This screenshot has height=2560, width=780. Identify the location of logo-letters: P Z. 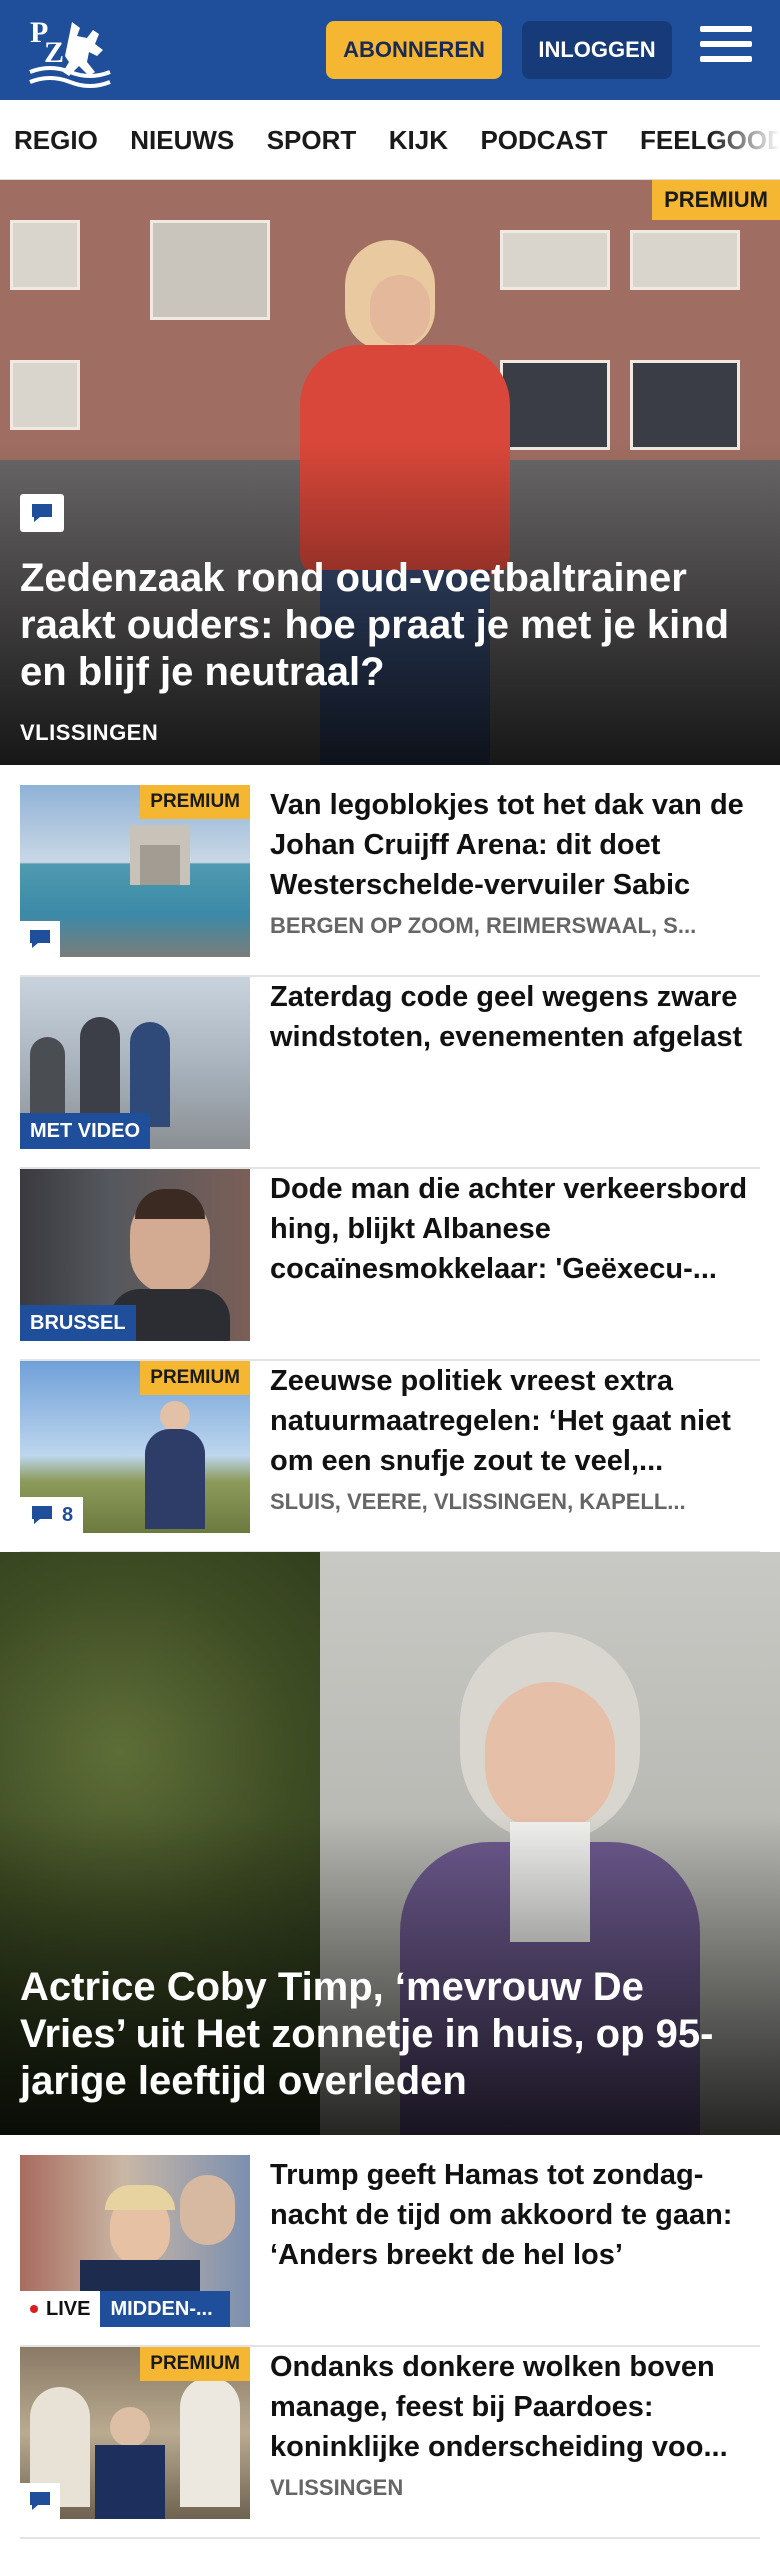
(48, 42).